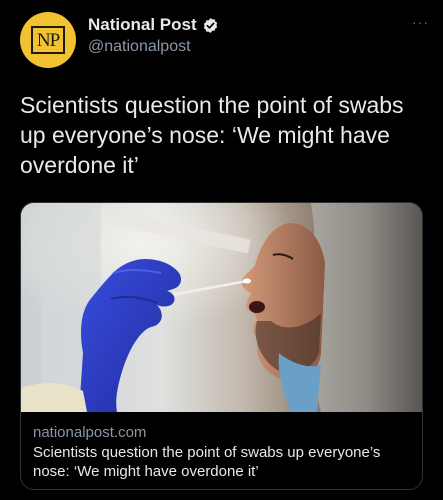 Image resolution: width=443 pixels, height=500 pixels. What do you see at coordinates (139, 47) in the screenshot?
I see `handle: @nationalpost` at bounding box center [139, 47].